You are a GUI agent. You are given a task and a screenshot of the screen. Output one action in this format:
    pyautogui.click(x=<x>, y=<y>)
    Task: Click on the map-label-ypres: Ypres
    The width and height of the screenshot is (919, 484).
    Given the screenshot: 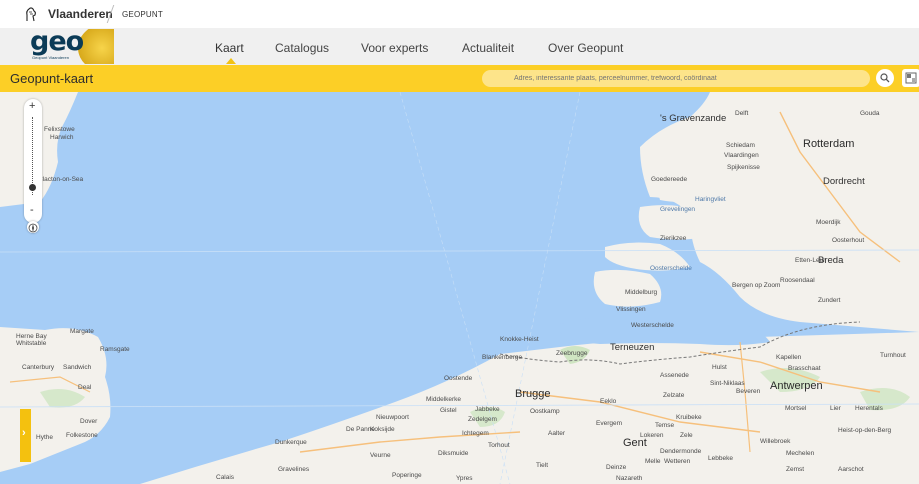 What is the action you would take?
    pyautogui.click(x=464, y=478)
    